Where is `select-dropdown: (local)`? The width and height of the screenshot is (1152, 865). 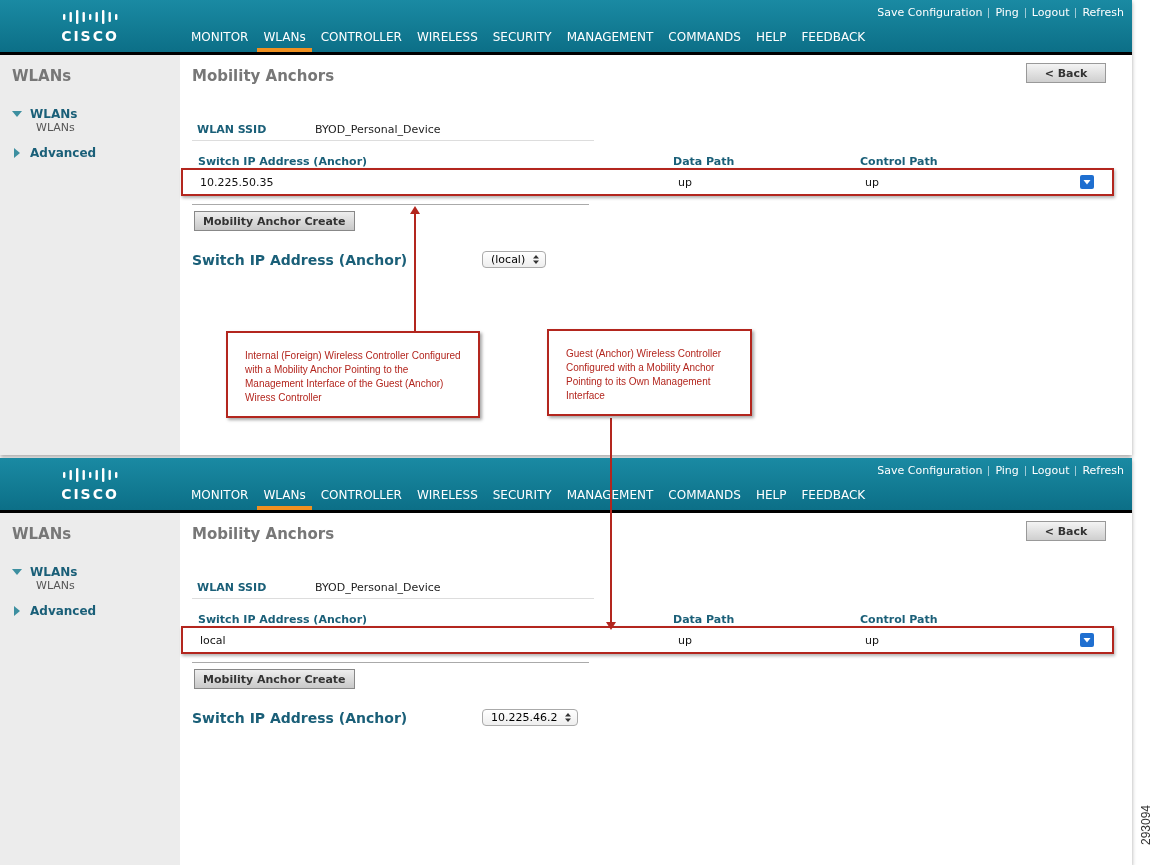
select-dropdown: (local) is located at coordinates (514, 259).